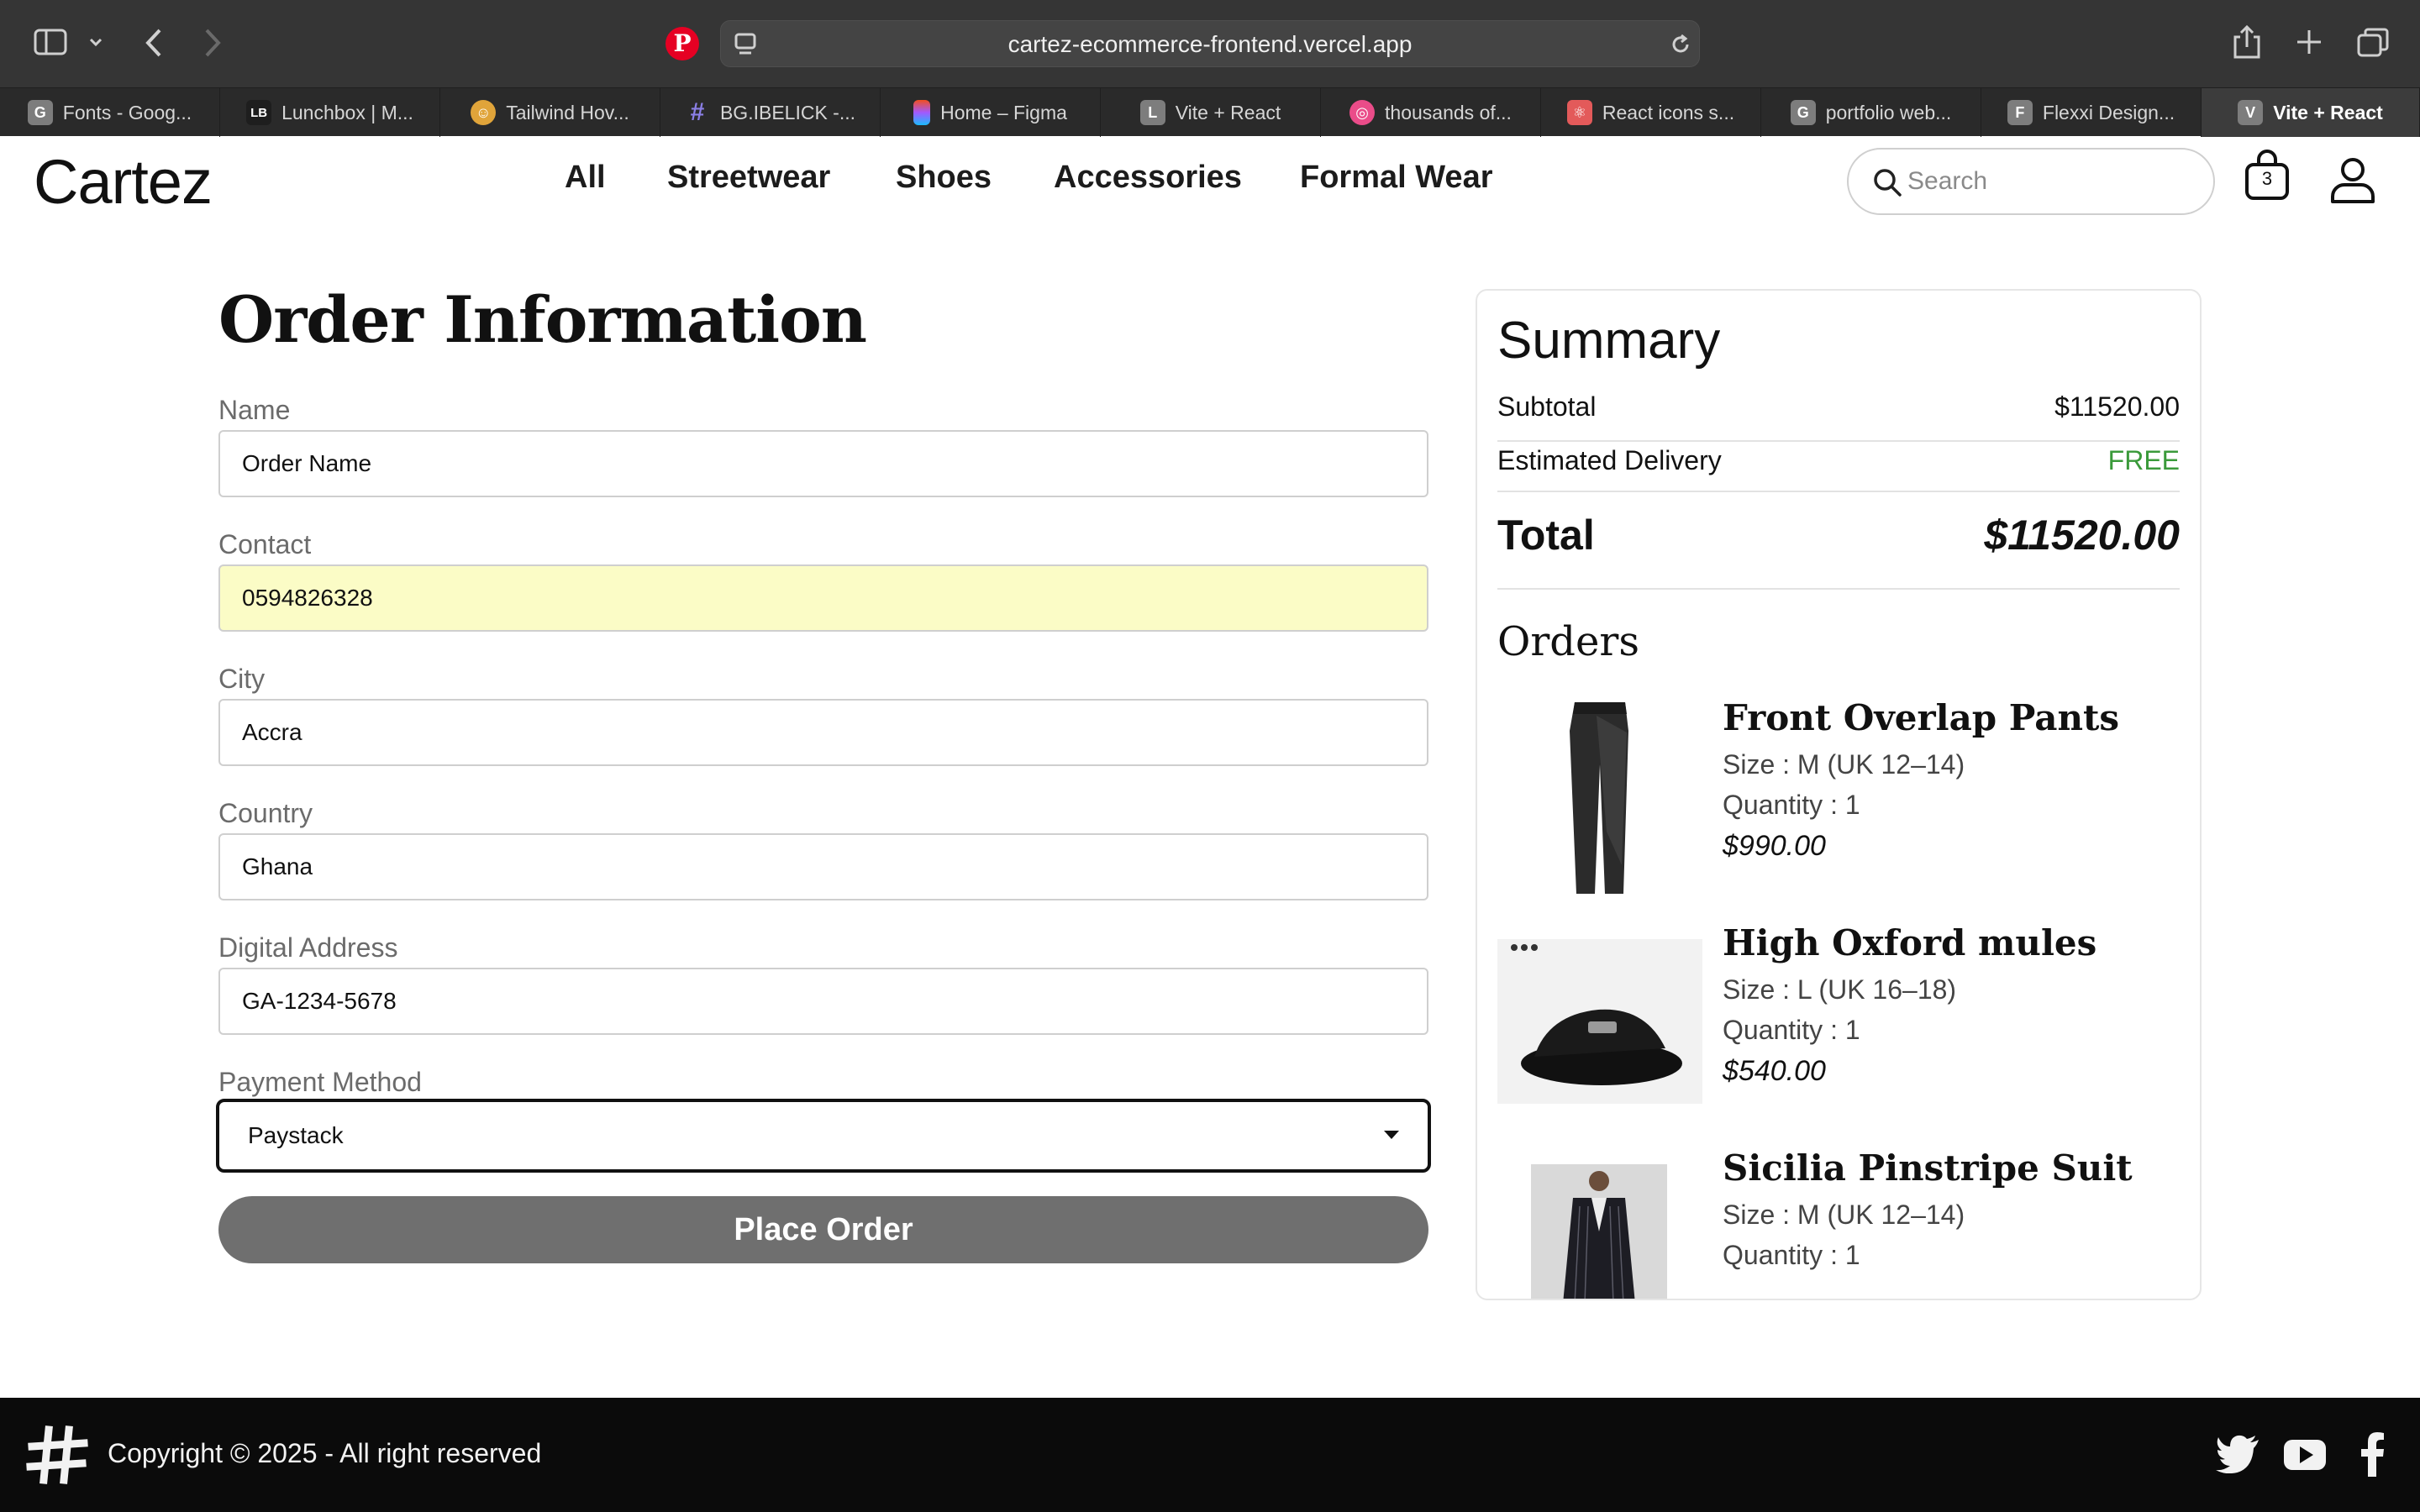 The height and width of the screenshot is (1512, 2420). I want to click on contact-label: Contact, so click(265, 544).